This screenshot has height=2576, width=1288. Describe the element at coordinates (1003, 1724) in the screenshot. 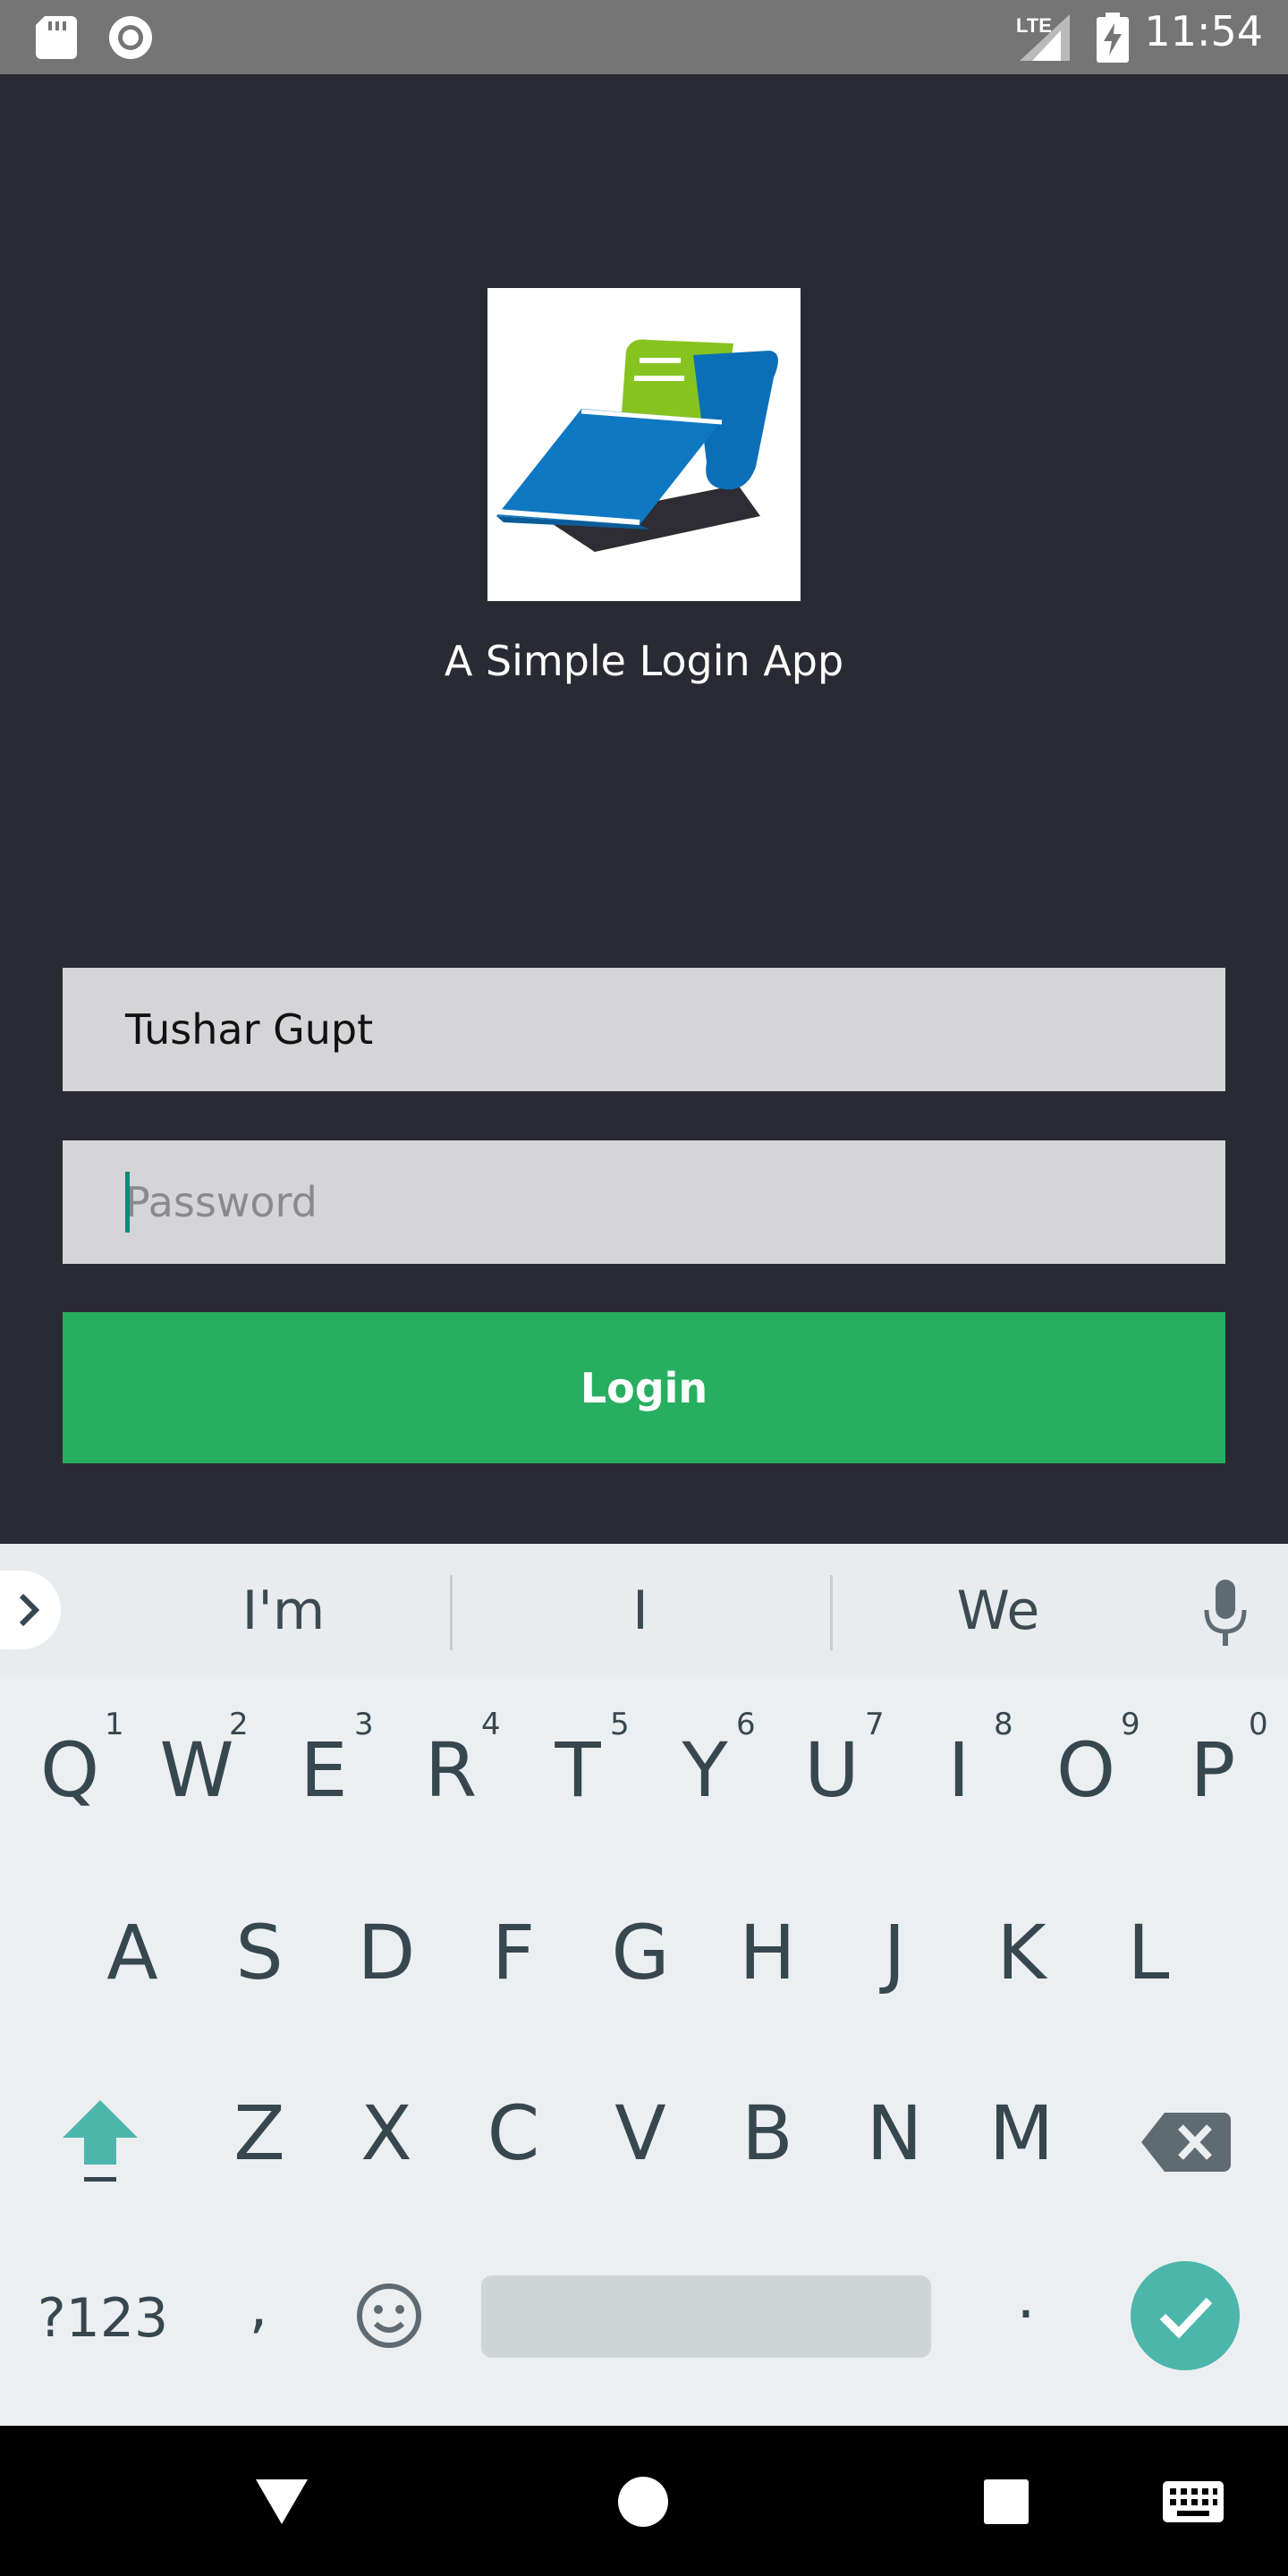

I see `key-hint-8: 8` at that location.